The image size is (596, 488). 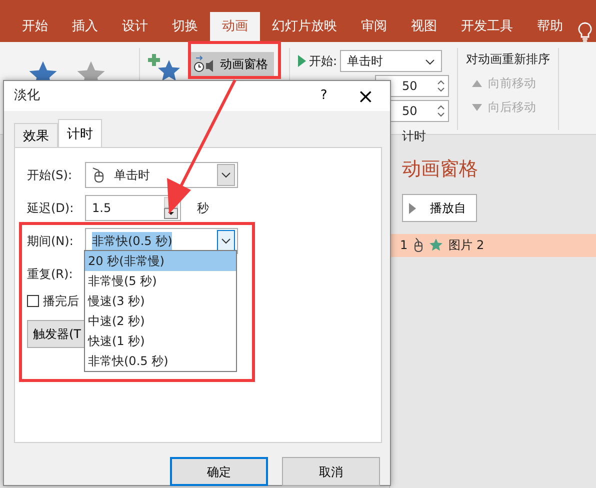 I want to click on checkbox-label: 播完后, so click(x=61, y=301).